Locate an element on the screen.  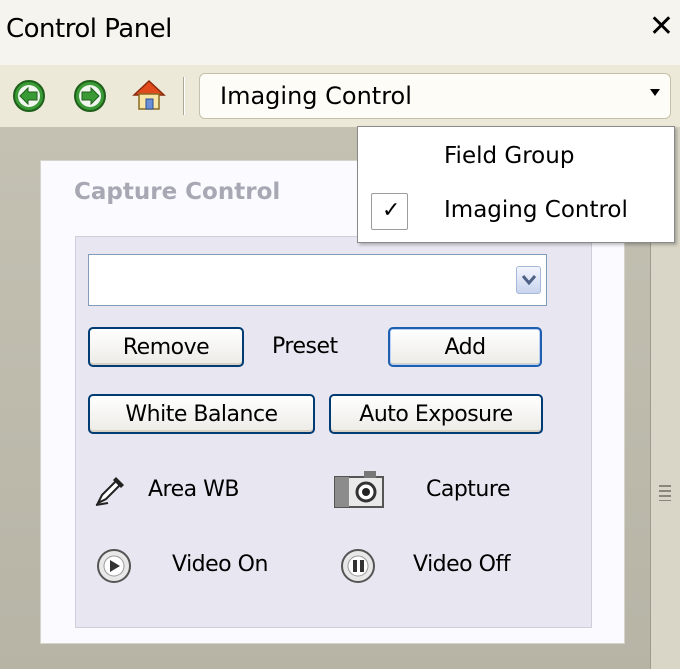
auto-exposure-button: Auto Exposure is located at coordinates (436, 414).